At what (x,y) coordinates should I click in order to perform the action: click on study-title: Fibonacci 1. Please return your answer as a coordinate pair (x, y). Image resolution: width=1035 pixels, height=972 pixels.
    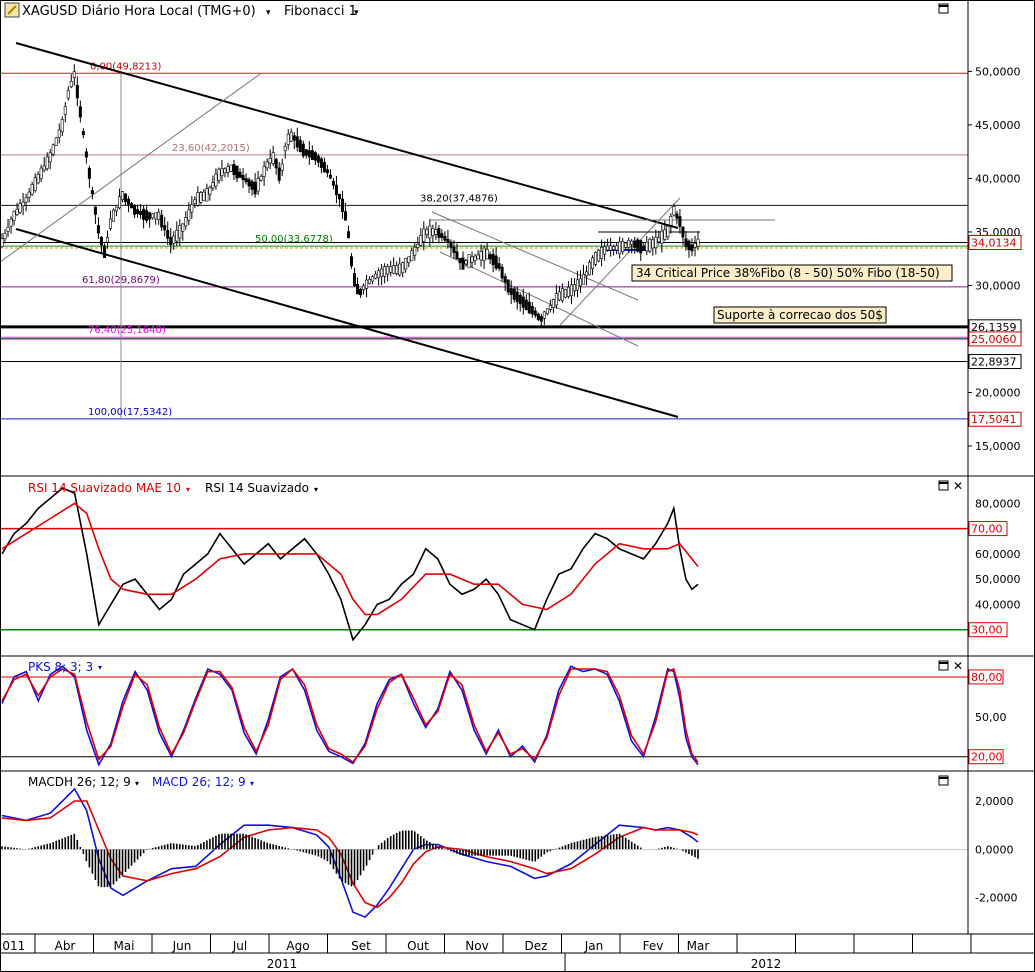
    Looking at the image, I should click on (320, 11).